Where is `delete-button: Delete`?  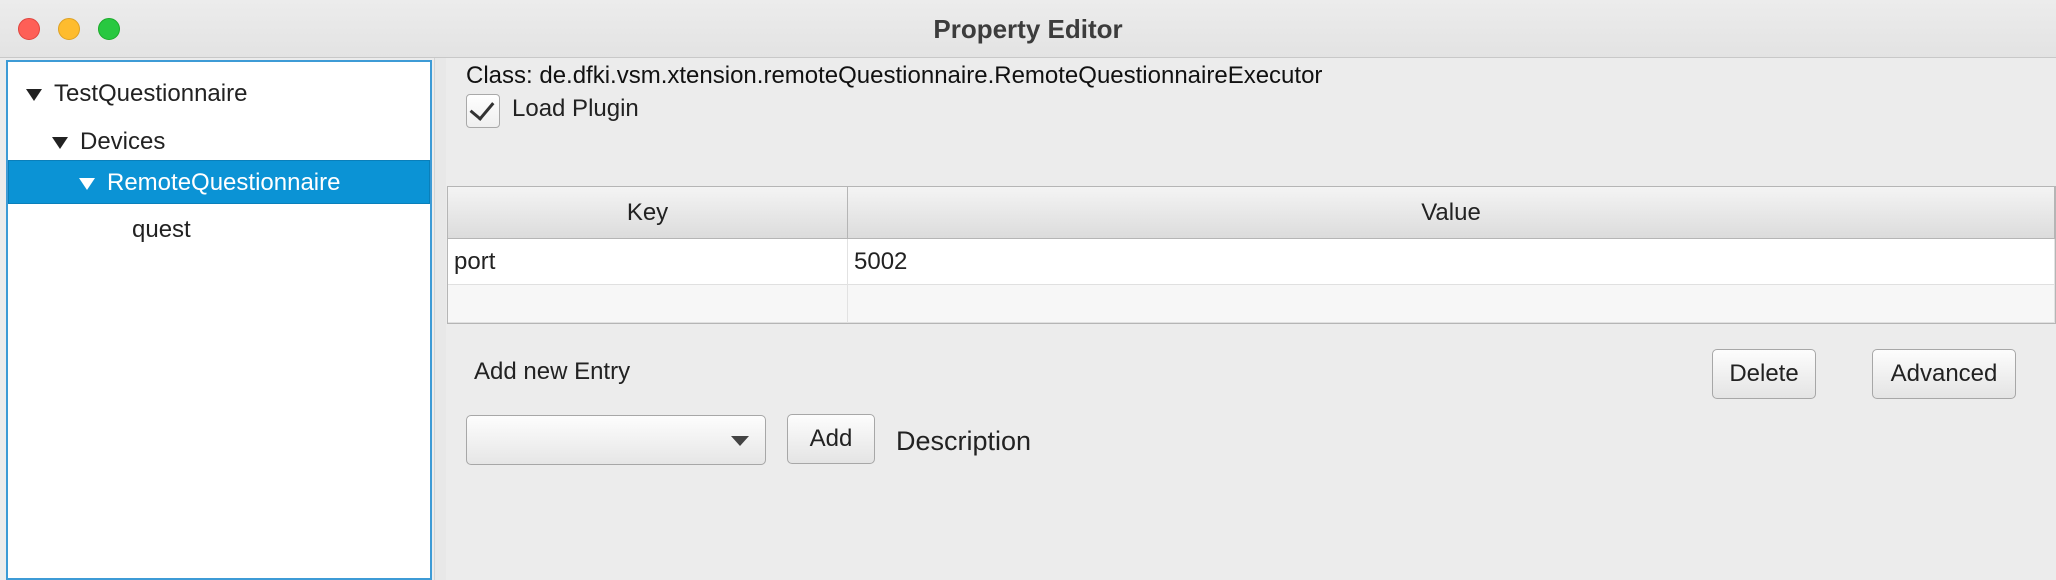 delete-button: Delete is located at coordinates (1764, 374).